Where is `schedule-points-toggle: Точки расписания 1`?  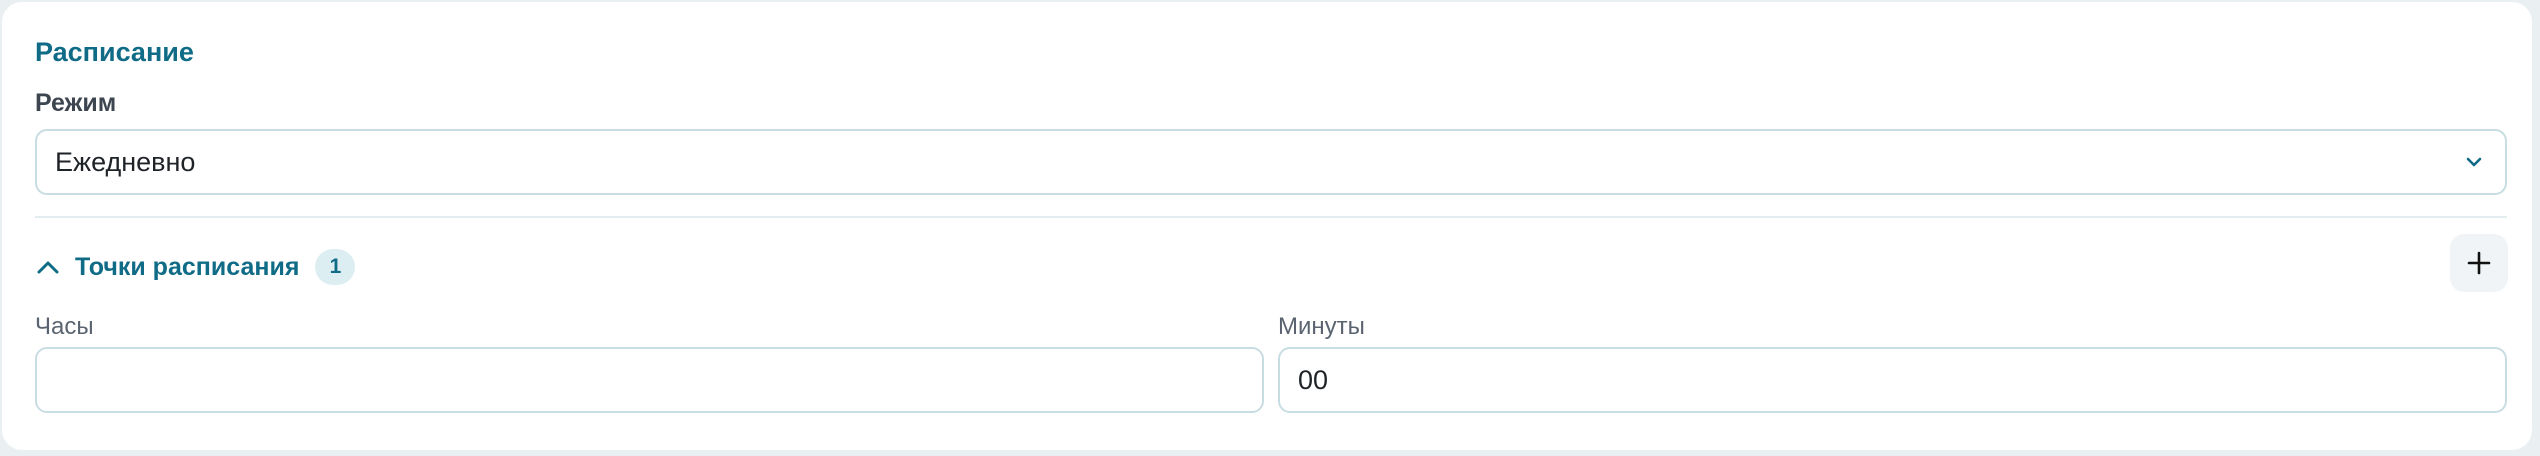 schedule-points-toggle: Точки расписания 1 is located at coordinates (195, 267).